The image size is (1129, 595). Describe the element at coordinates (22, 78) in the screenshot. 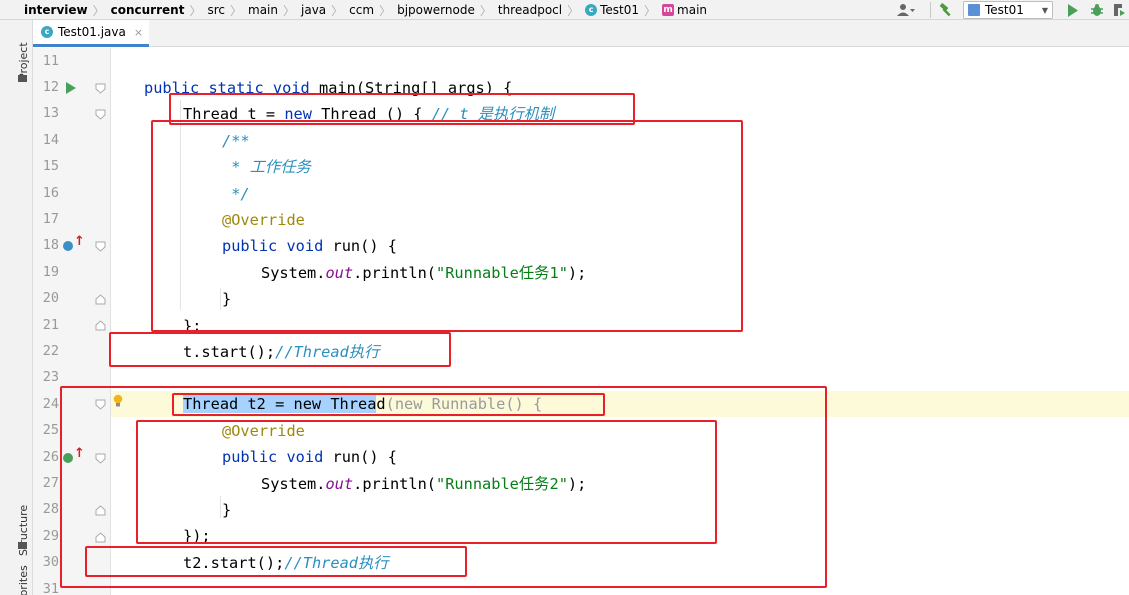

I see `folder-icon` at that location.